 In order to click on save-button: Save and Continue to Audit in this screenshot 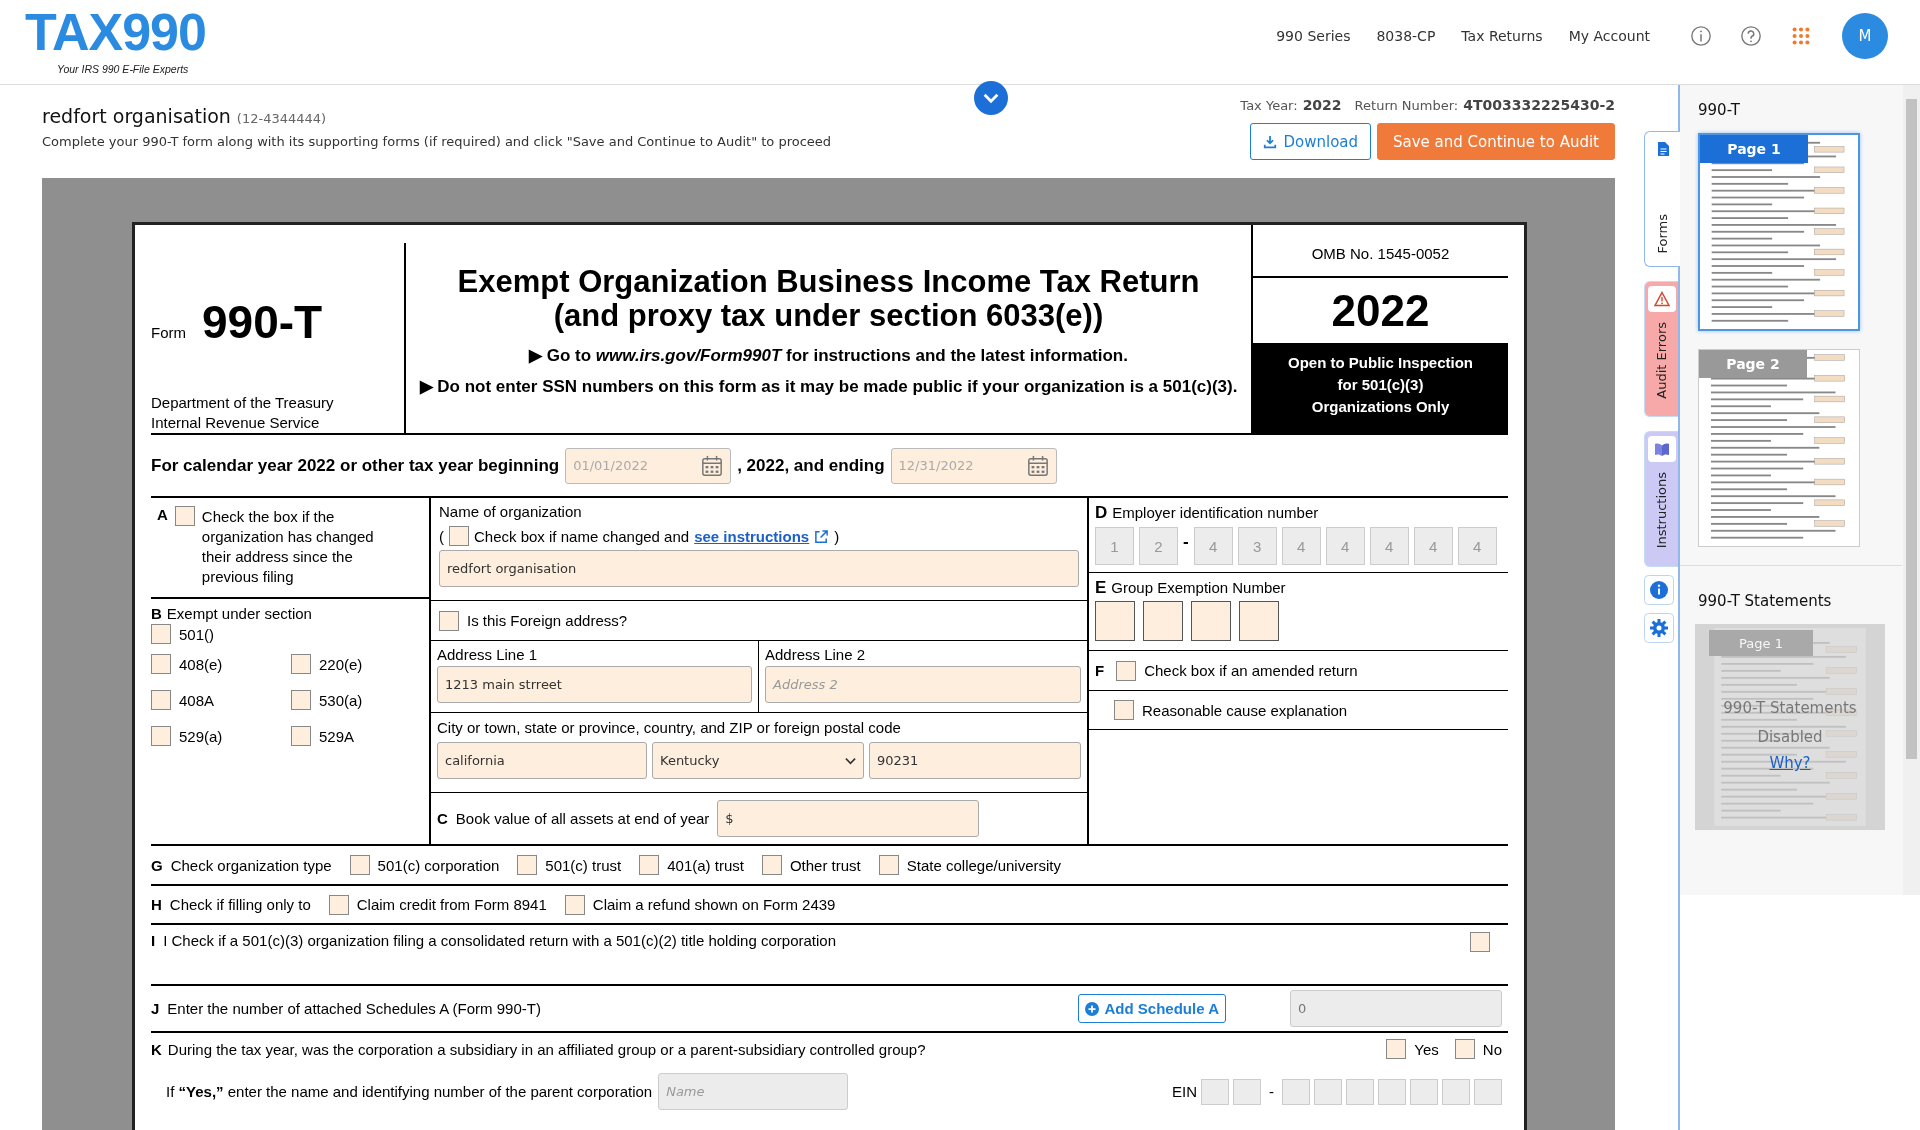, I will do `click(1496, 141)`.